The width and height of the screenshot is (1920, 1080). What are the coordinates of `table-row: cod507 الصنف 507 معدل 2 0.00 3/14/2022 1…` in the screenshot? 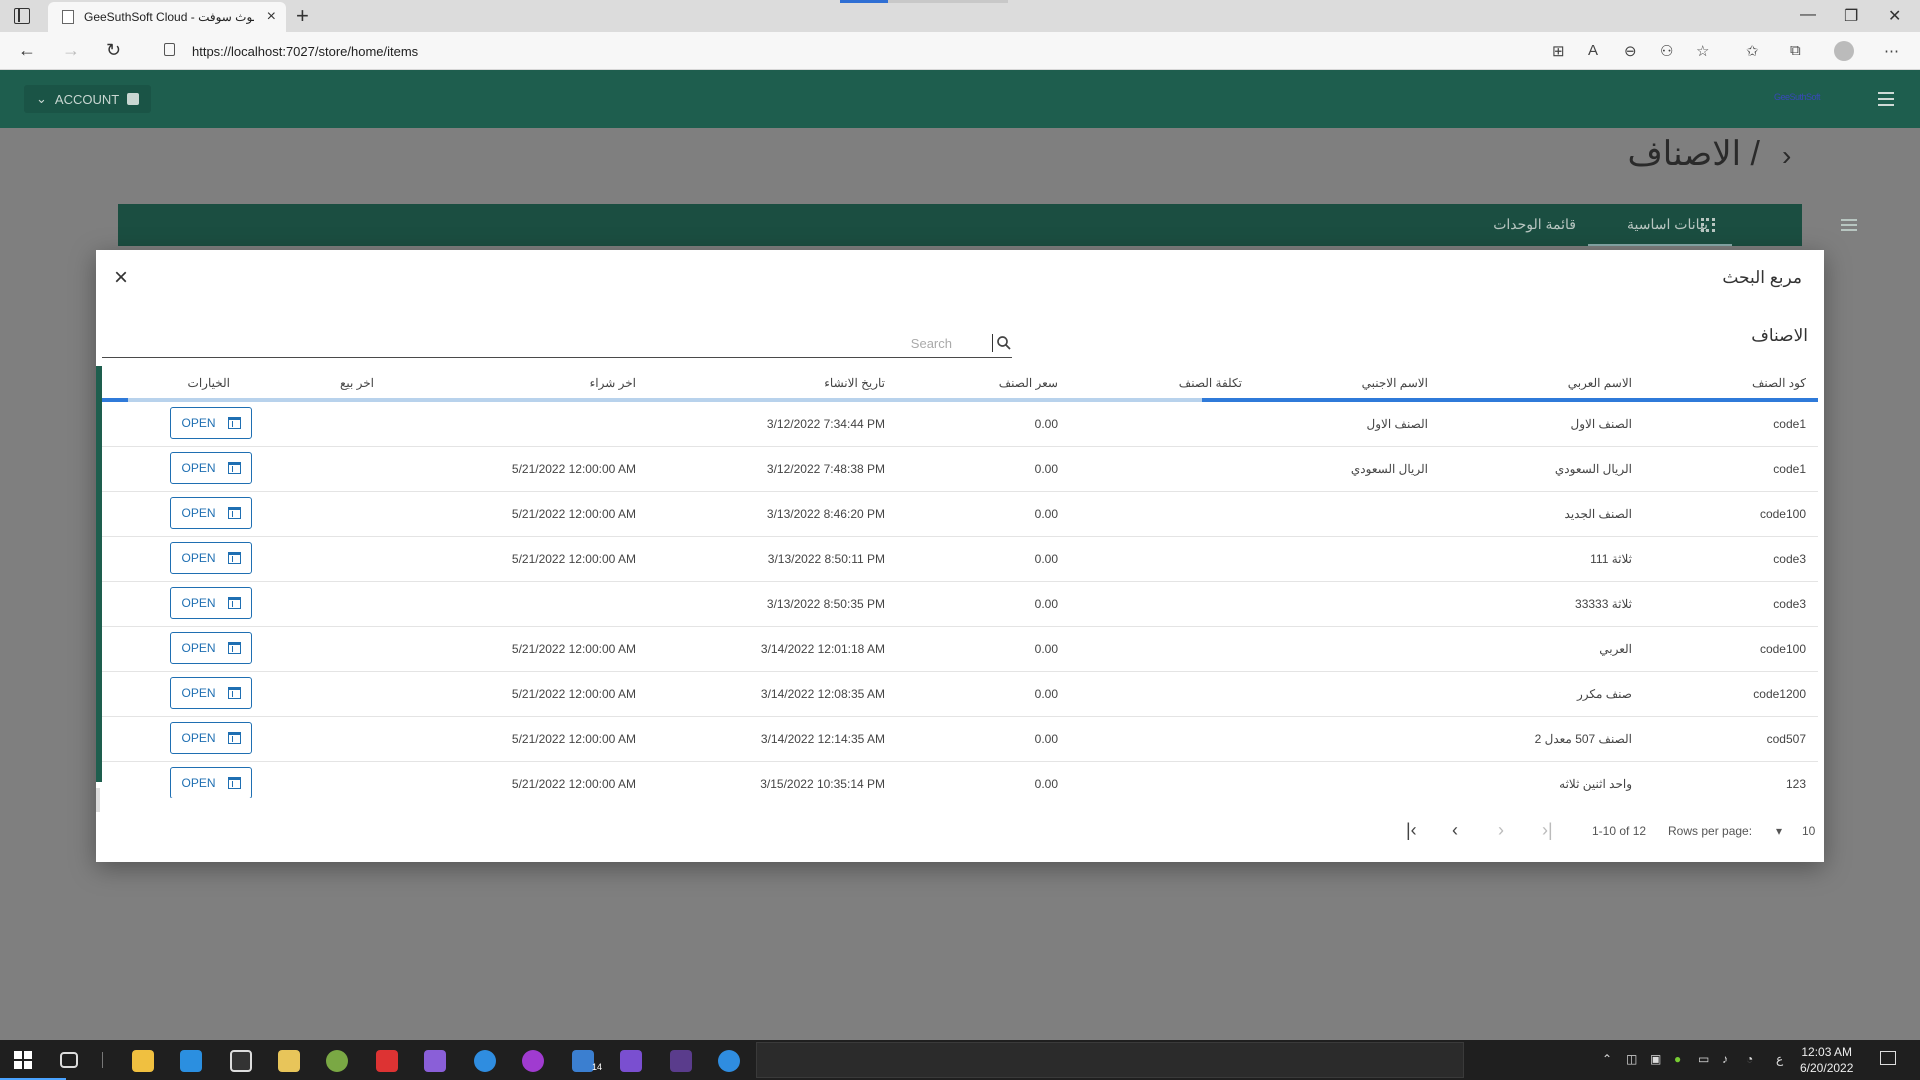 It's located at (960, 739).